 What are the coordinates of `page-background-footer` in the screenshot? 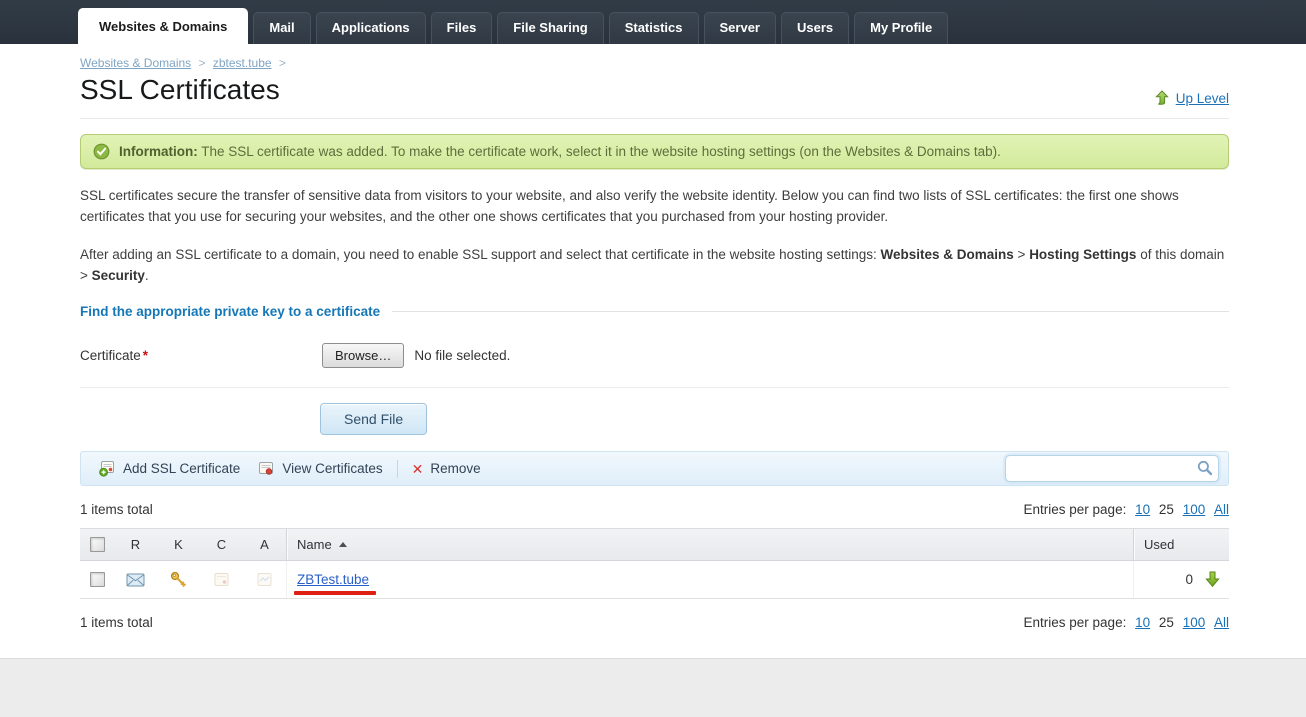 It's located at (653, 687).